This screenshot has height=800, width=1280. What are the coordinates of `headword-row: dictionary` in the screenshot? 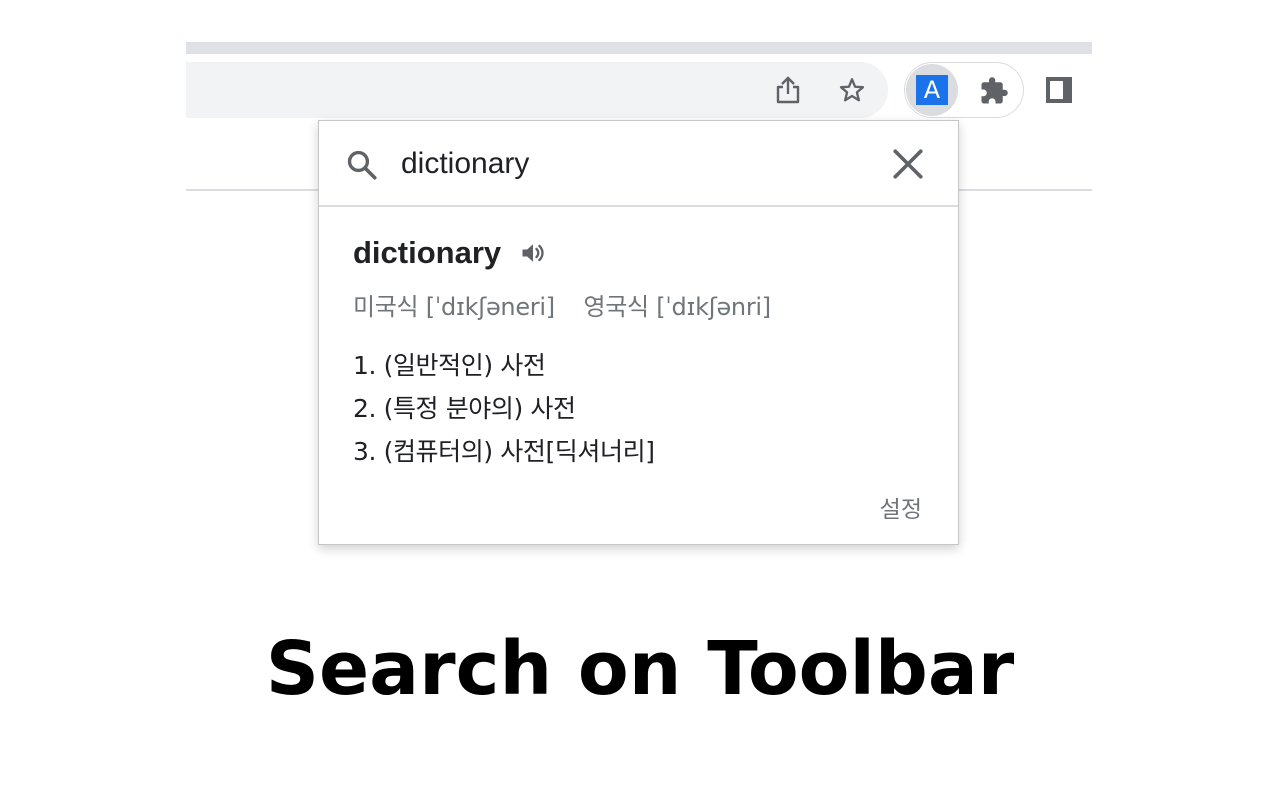 It's located at (655, 253).